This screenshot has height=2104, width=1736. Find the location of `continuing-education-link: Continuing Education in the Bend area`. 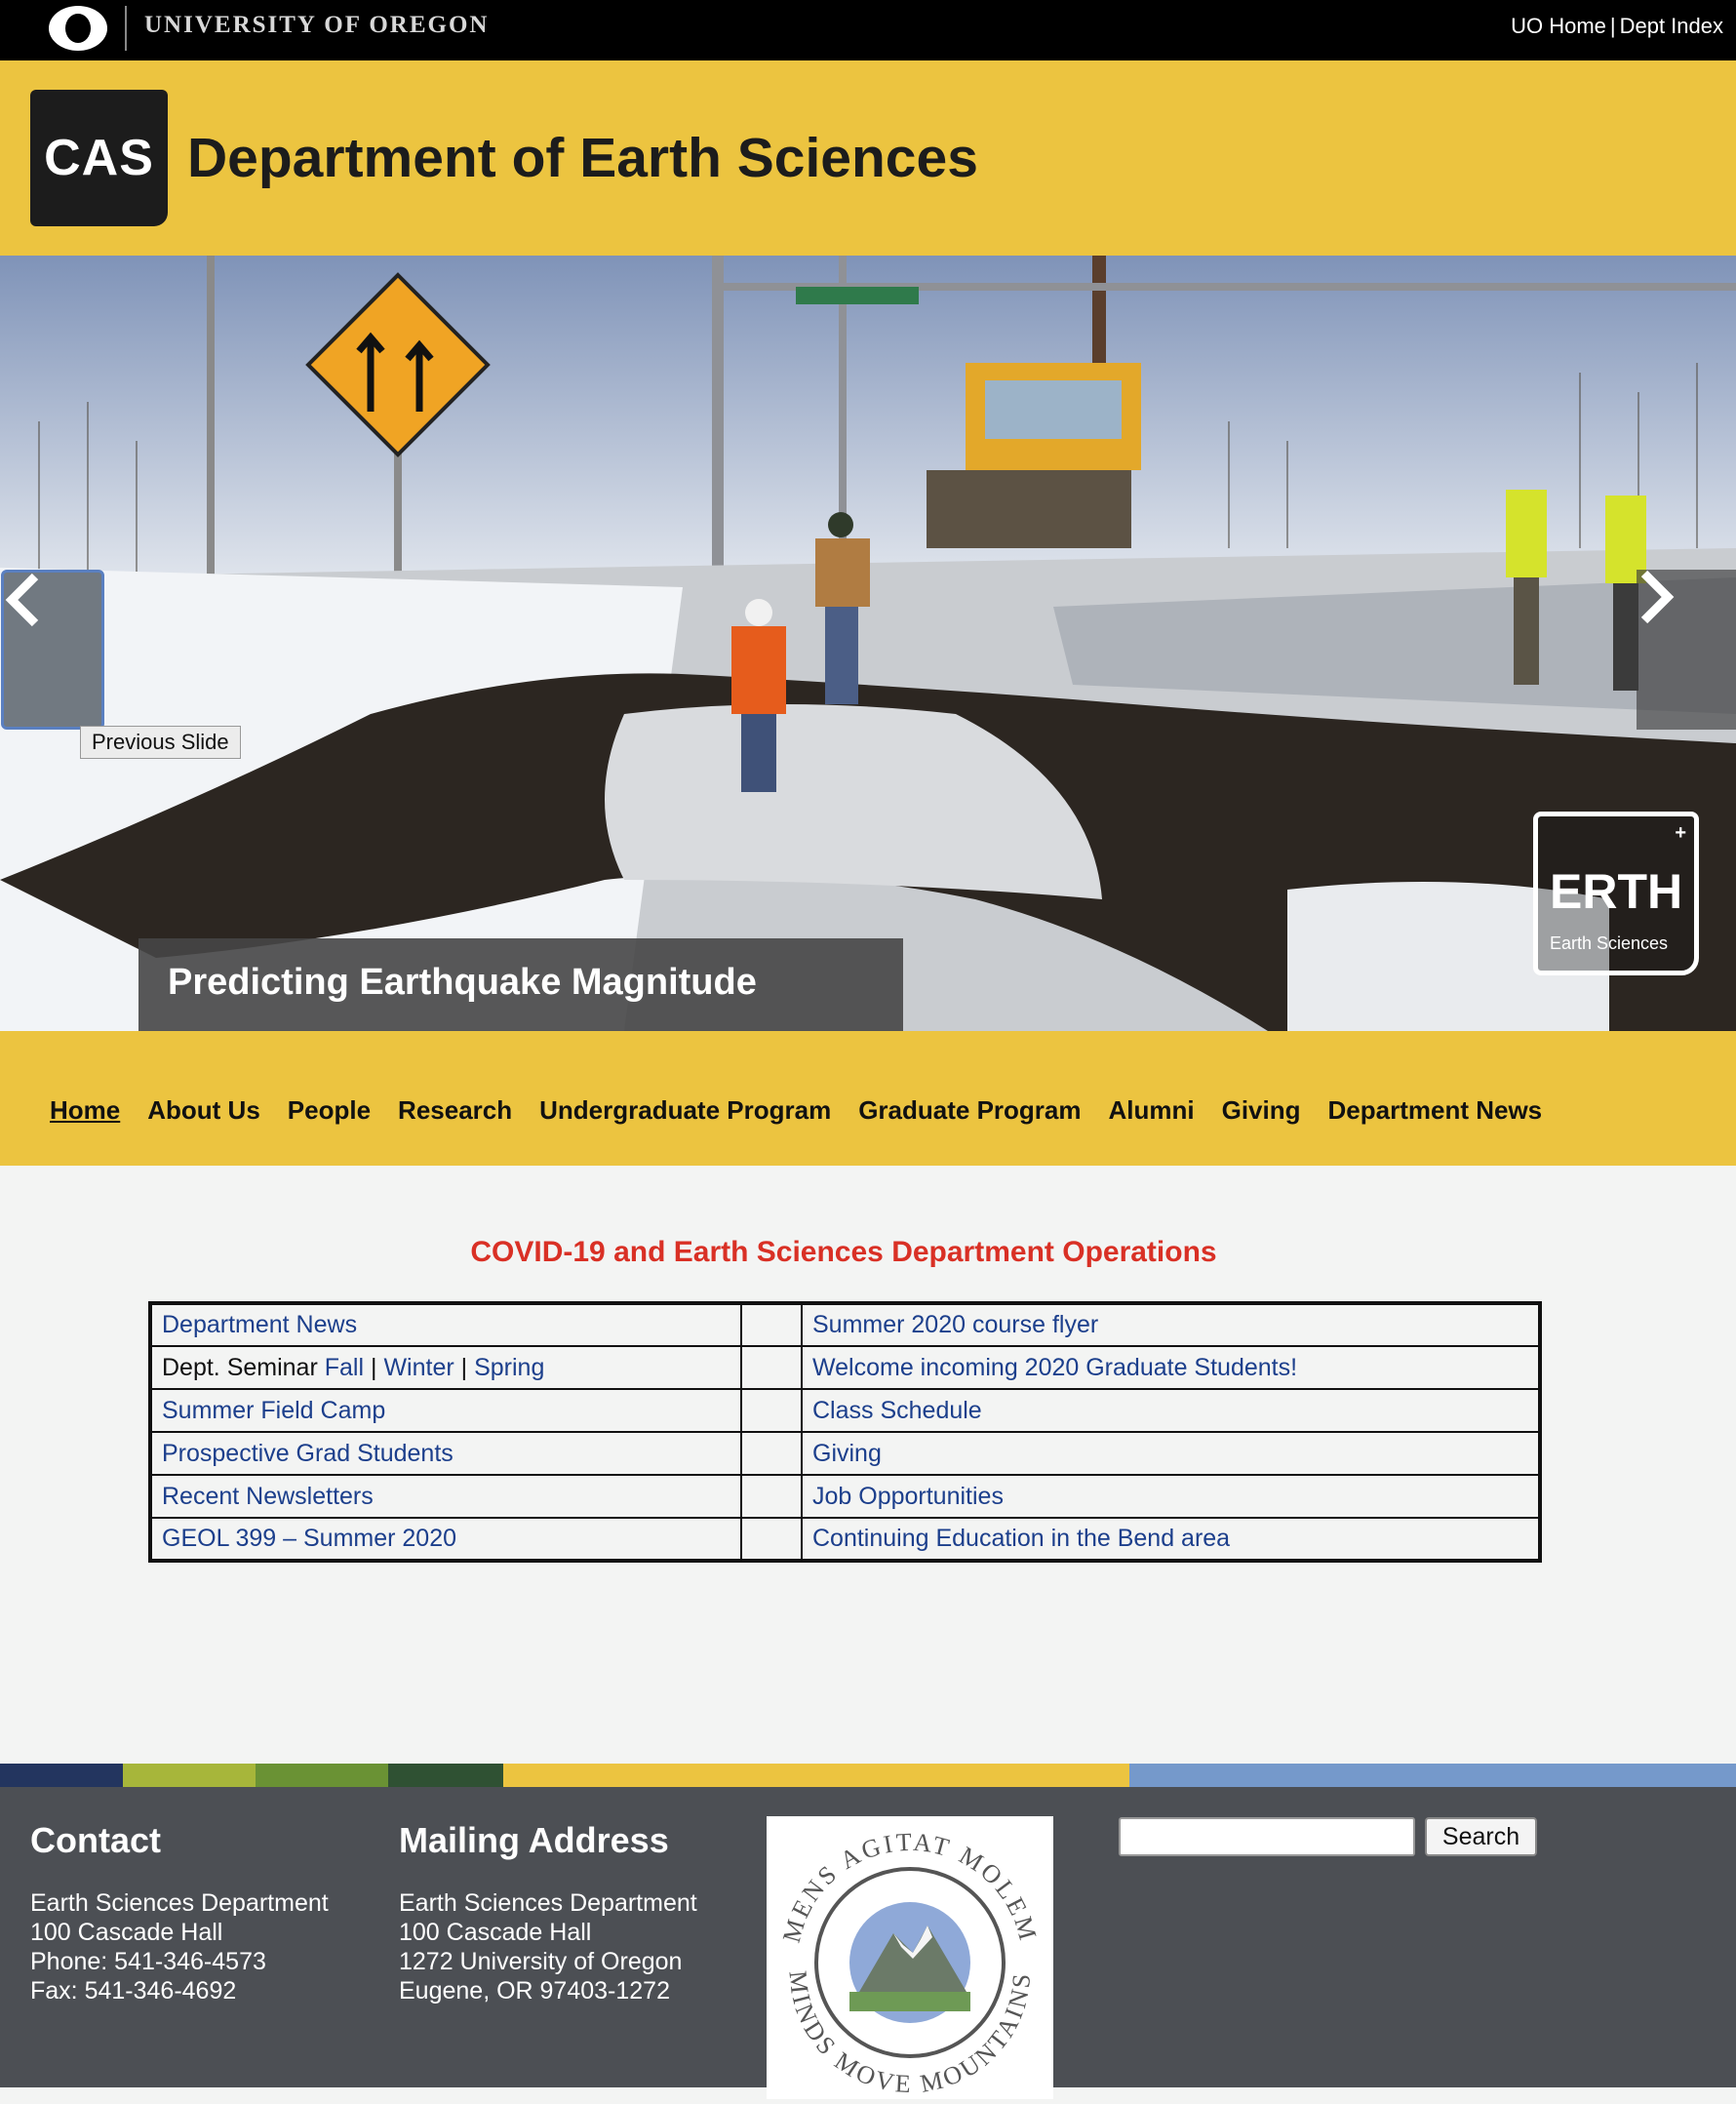

continuing-education-link: Continuing Education in the Bend area is located at coordinates (1171, 1539).